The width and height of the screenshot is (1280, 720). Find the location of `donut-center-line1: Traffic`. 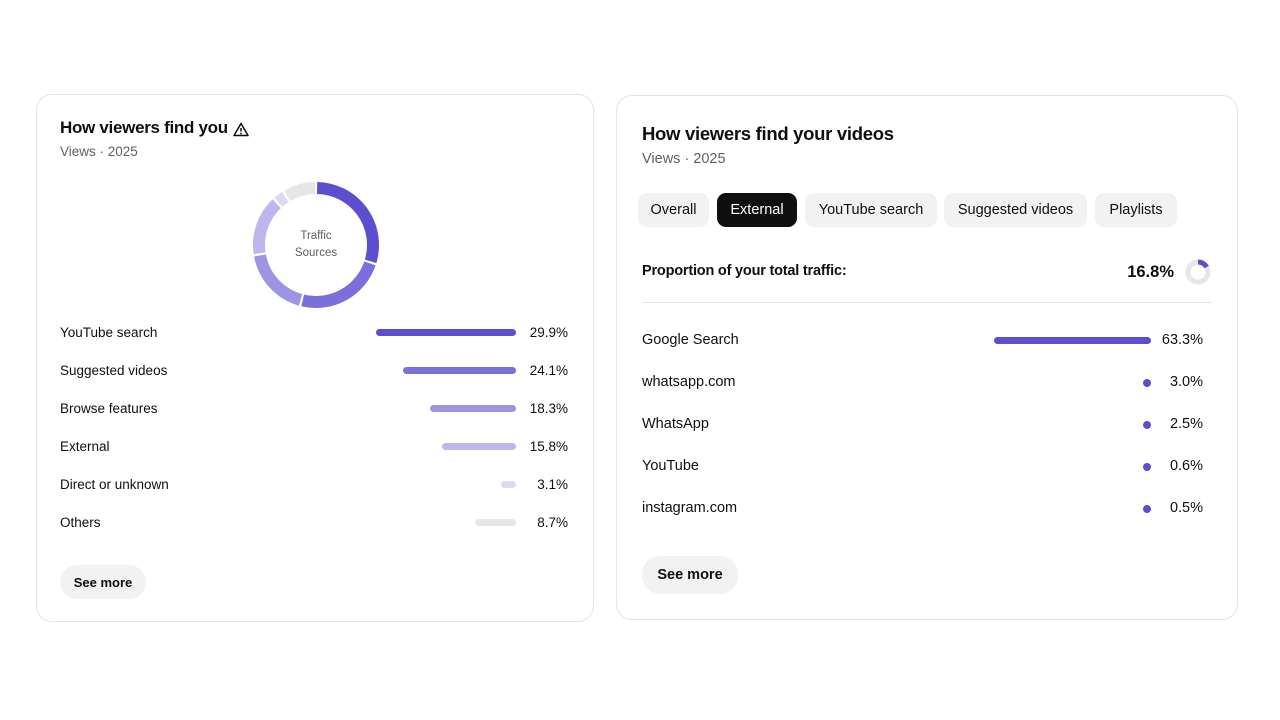

donut-center-line1: Traffic is located at coordinates (316, 236).